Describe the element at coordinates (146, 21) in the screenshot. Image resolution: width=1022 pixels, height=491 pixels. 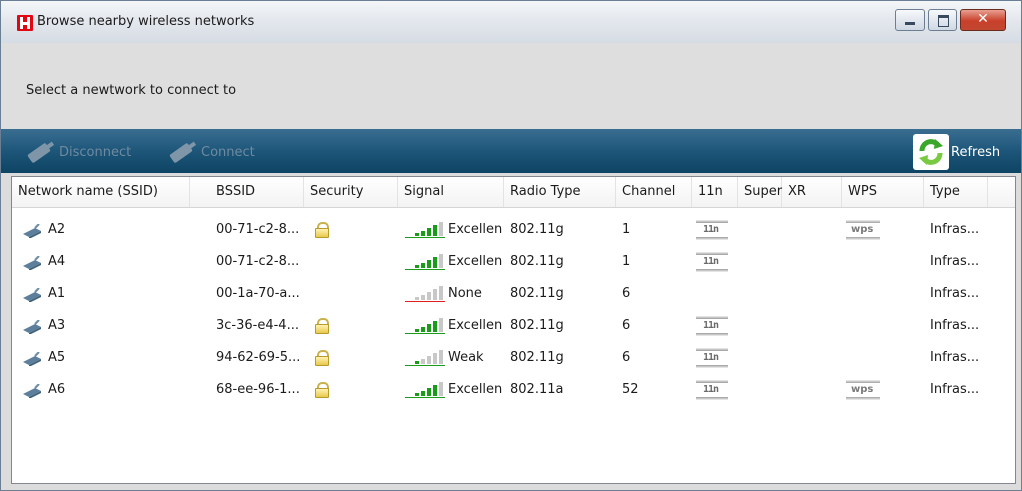
I see `window-title: Browse nearby wireless networks` at that location.